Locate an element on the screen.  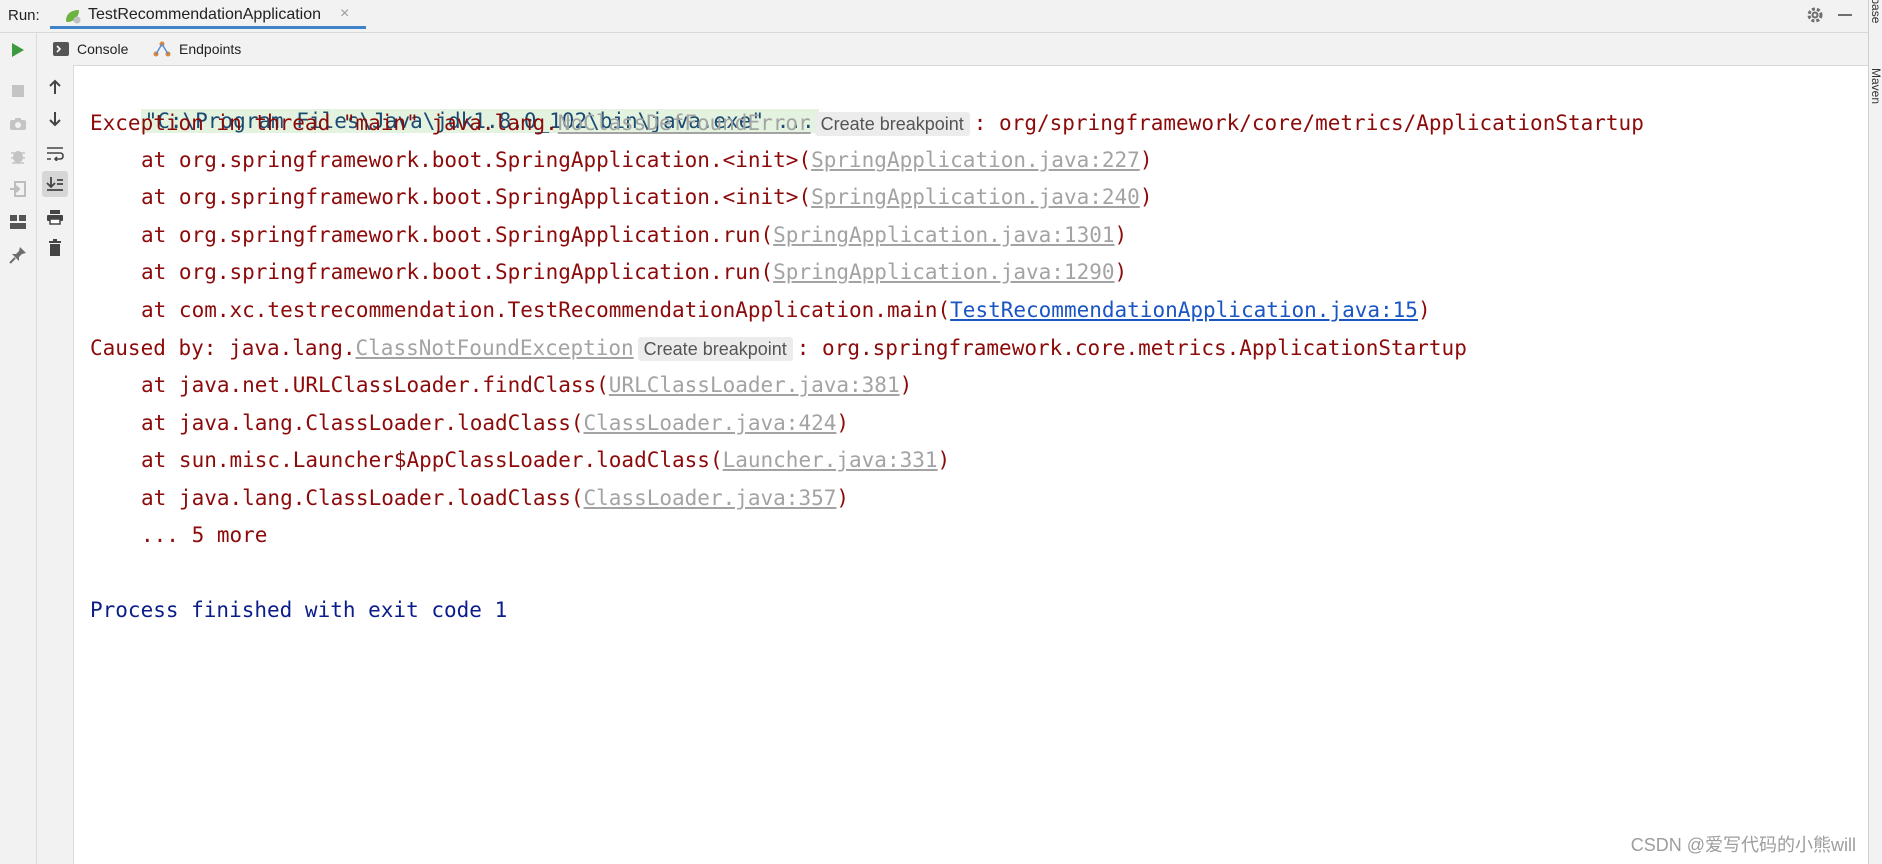
run-tab-title: TestRecommendationApplication is located at coordinates (205, 14).